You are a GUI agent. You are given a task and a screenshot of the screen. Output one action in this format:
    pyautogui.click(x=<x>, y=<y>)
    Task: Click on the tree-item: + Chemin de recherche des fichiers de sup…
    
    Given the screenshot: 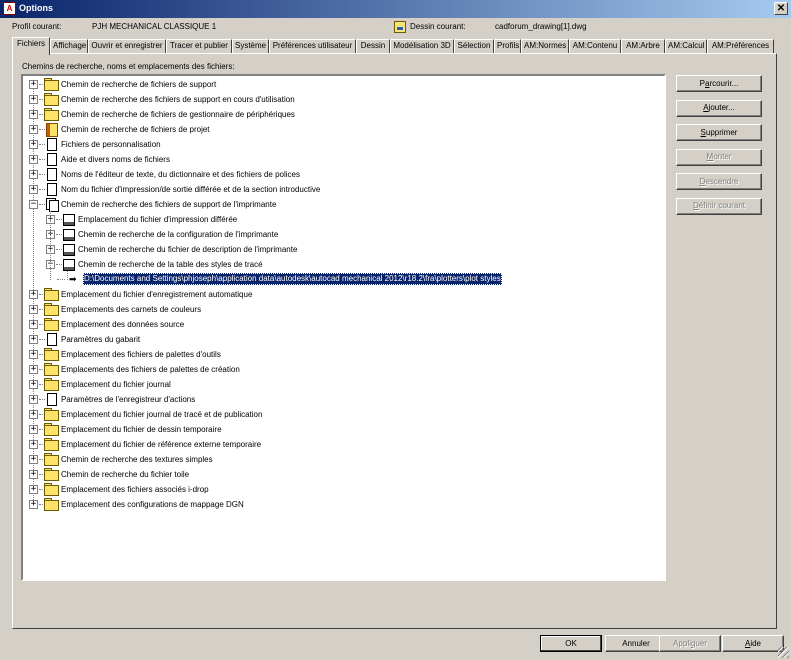 What is the action you would take?
    pyautogui.click(x=343, y=99)
    